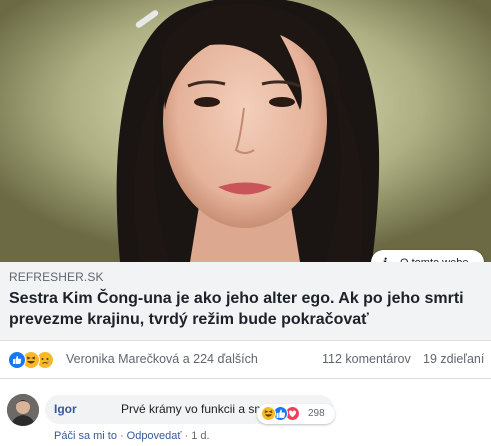 This screenshot has width=491, height=446. Describe the element at coordinates (453, 359) in the screenshot. I see `share-count-link: 19 zdieľaní` at that location.